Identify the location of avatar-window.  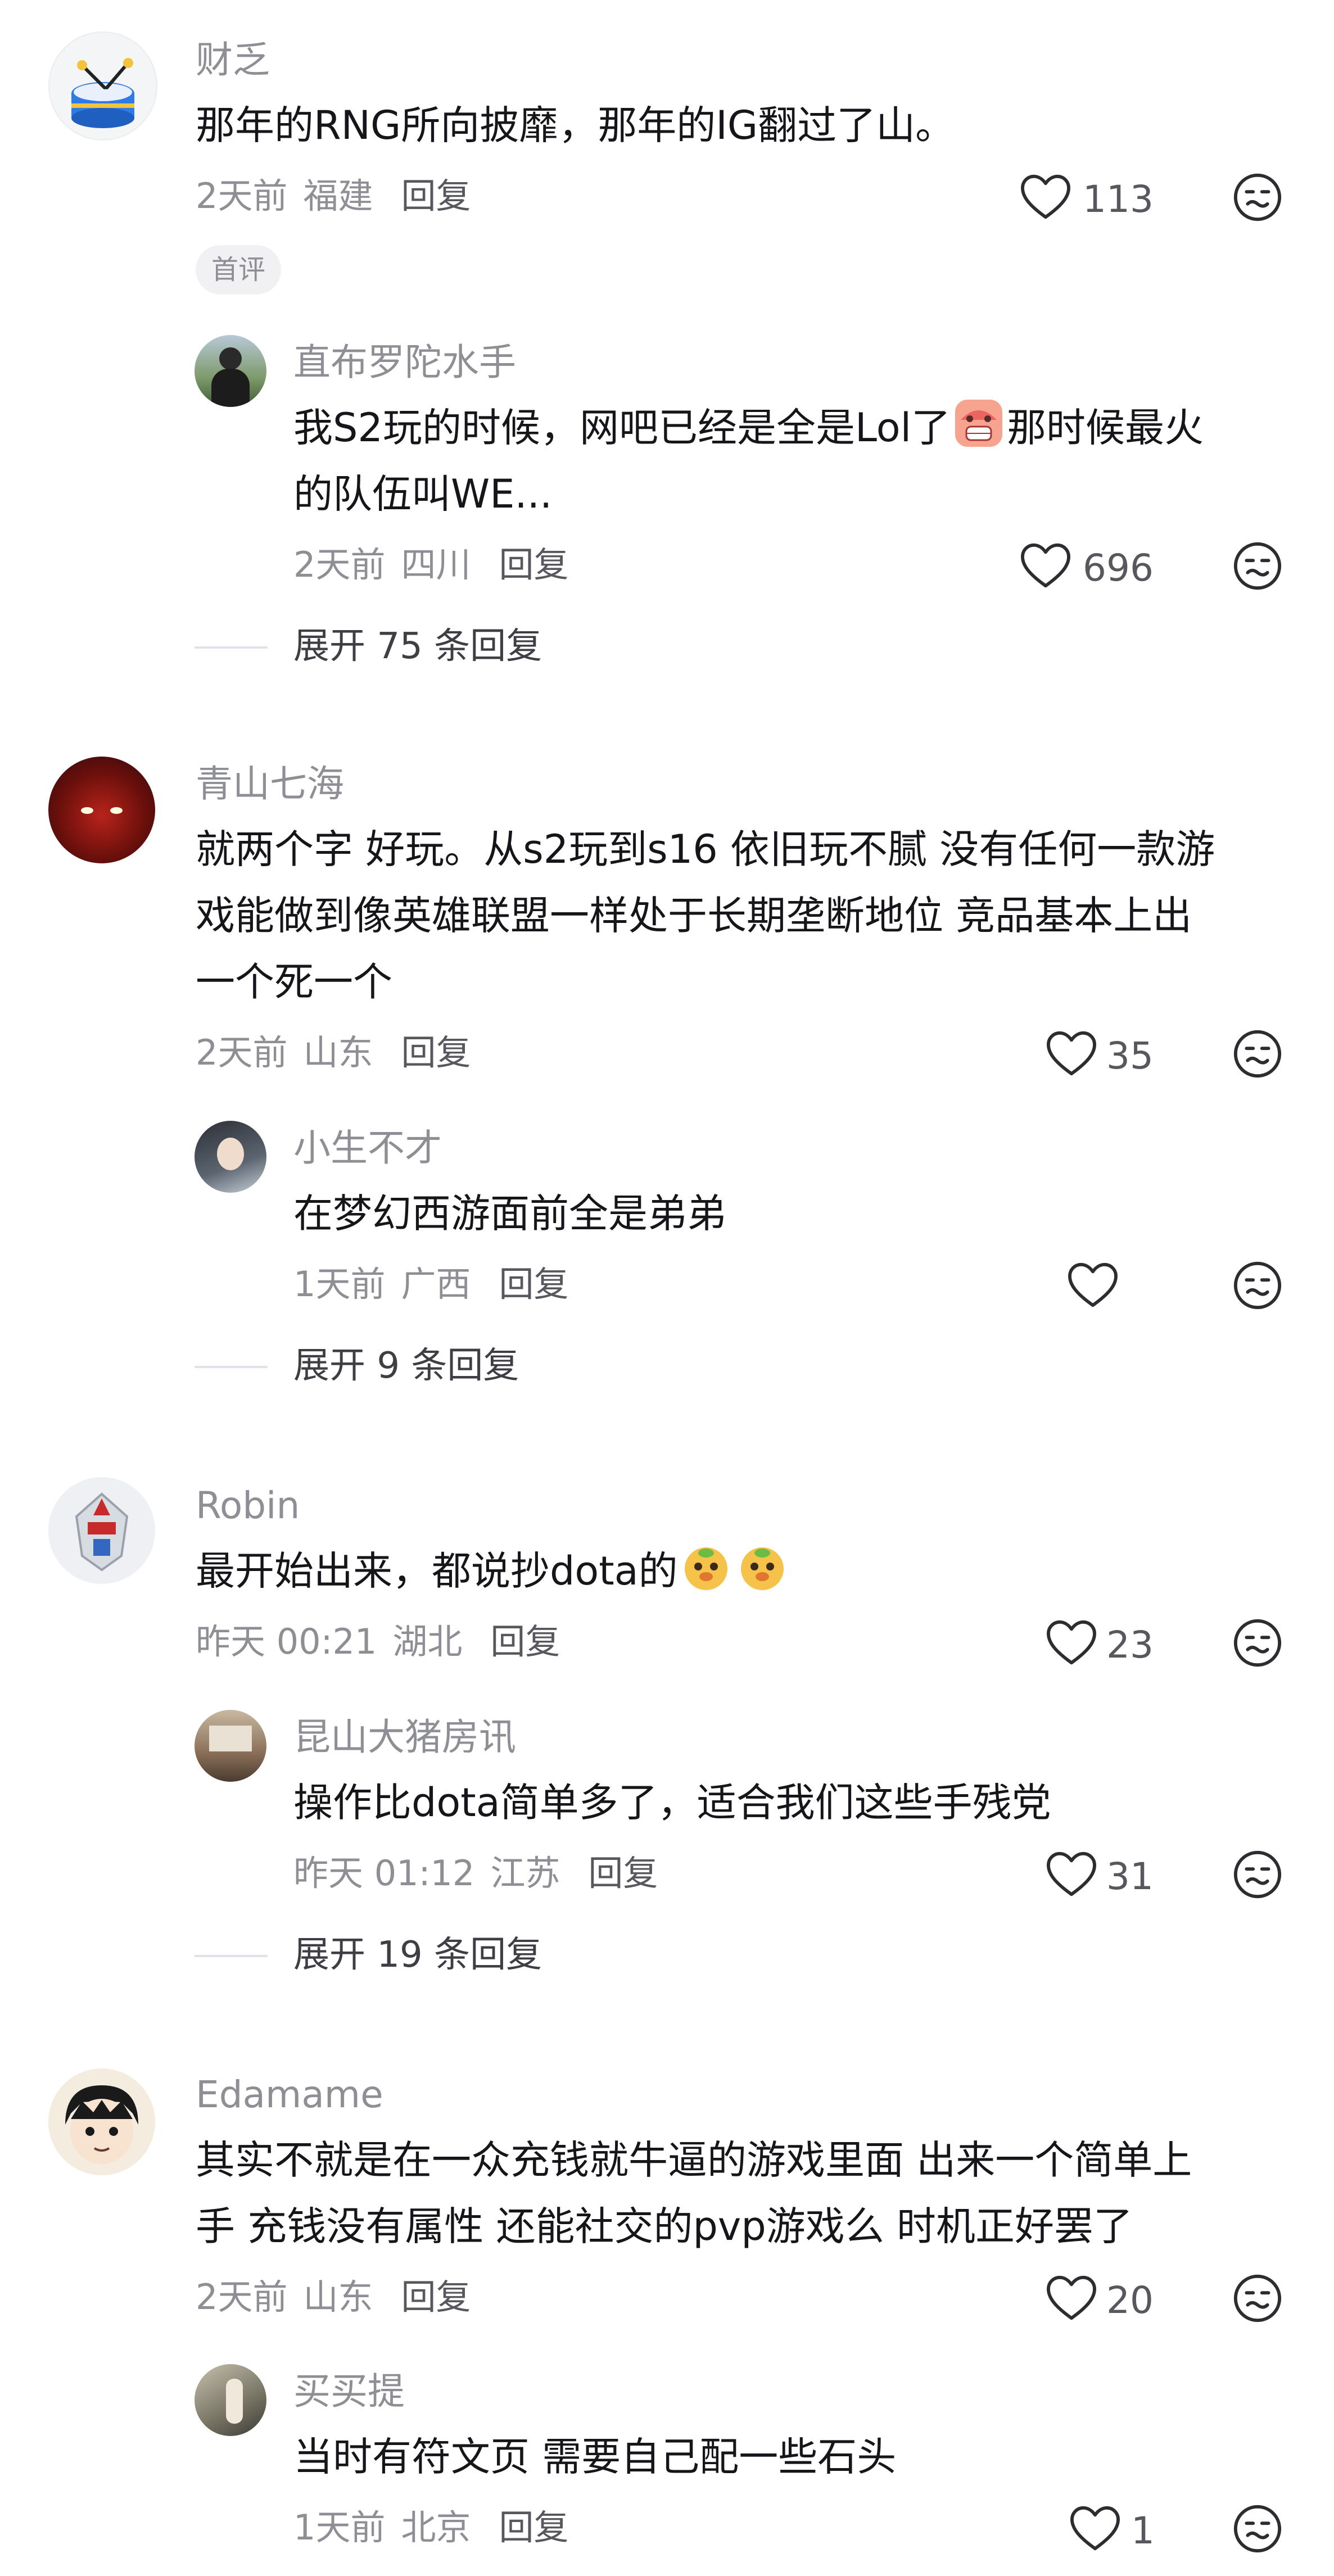
(230, 1738).